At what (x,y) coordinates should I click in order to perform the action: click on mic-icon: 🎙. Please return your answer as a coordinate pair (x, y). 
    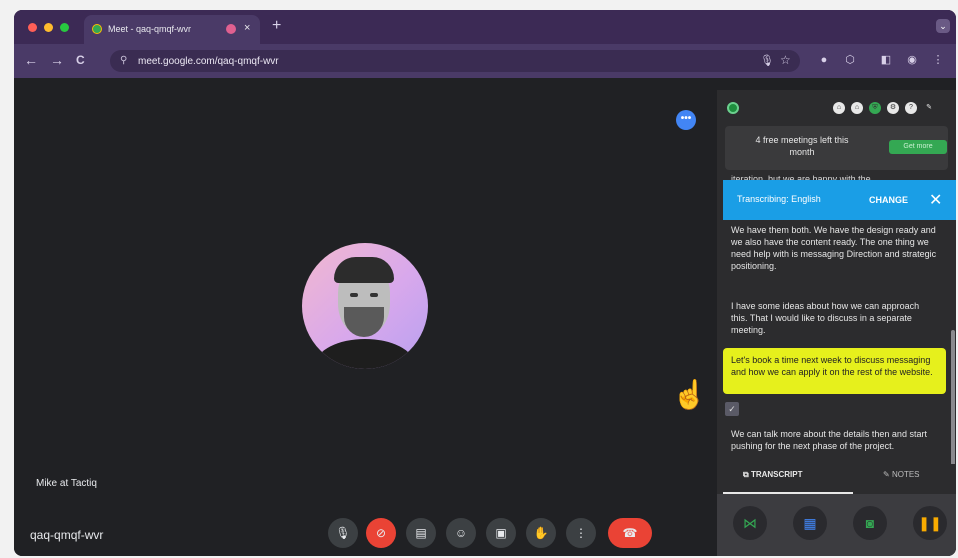
    Looking at the image, I should click on (343, 533).